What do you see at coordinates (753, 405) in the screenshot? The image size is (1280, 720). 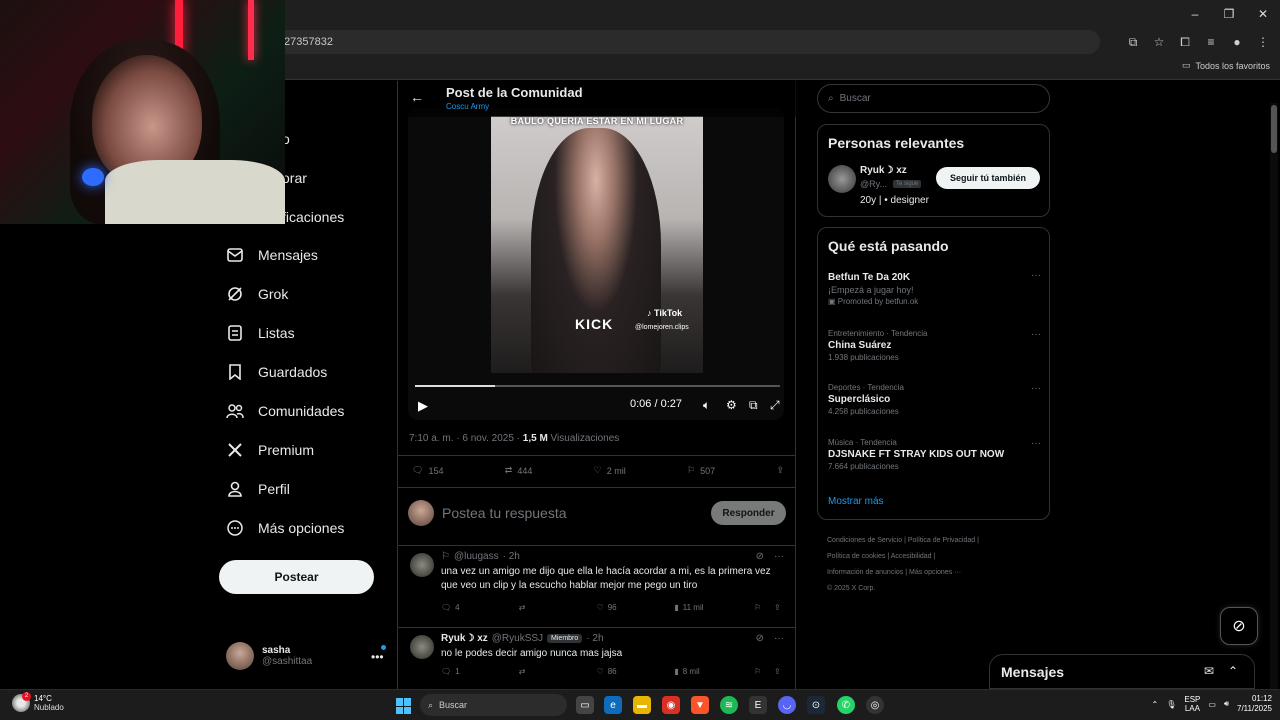 I see `pip-icon: ⧉` at bounding box center [753, 405].